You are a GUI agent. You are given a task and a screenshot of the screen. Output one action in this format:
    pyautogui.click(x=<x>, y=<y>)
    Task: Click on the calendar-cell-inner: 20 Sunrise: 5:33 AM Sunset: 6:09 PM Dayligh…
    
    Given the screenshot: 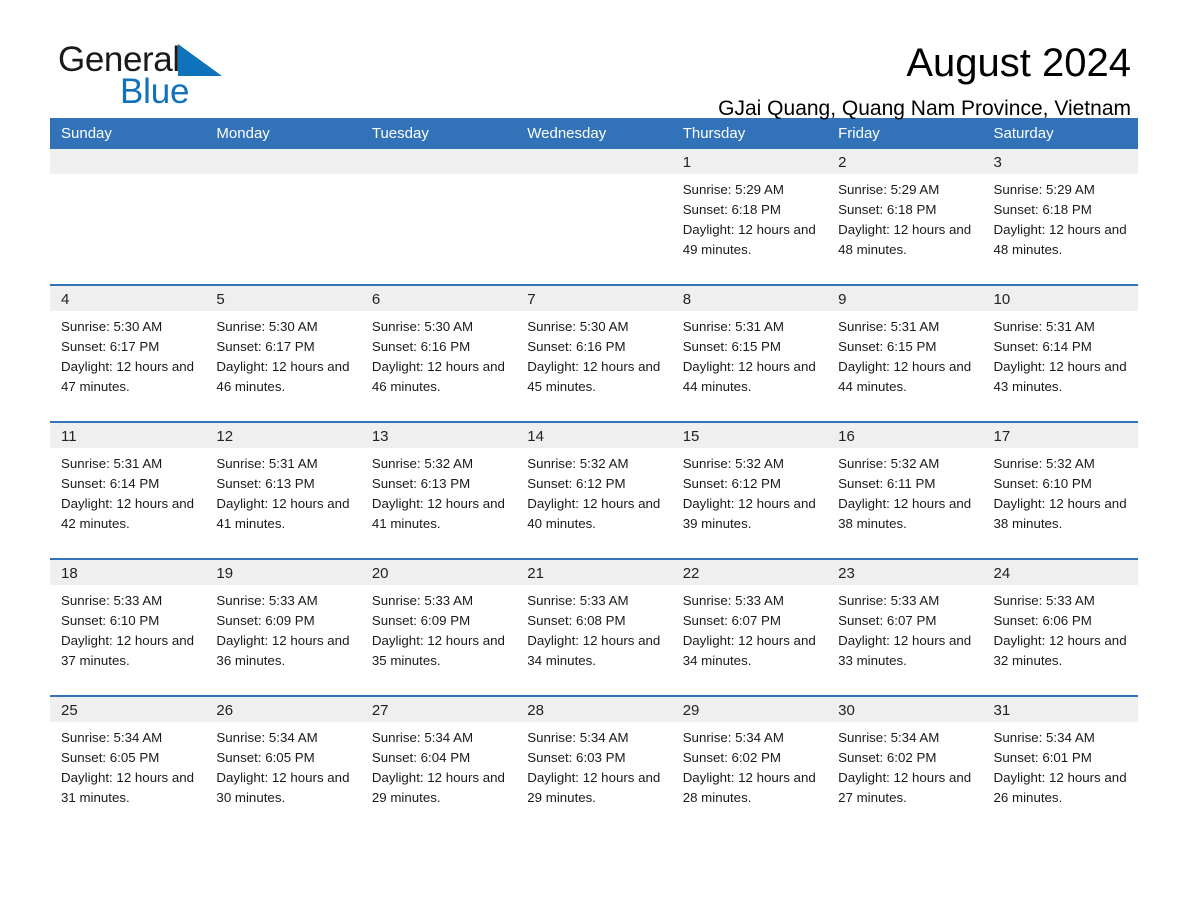 What is the action you would take?
    pyautogui.click(x=438, y=627)
    